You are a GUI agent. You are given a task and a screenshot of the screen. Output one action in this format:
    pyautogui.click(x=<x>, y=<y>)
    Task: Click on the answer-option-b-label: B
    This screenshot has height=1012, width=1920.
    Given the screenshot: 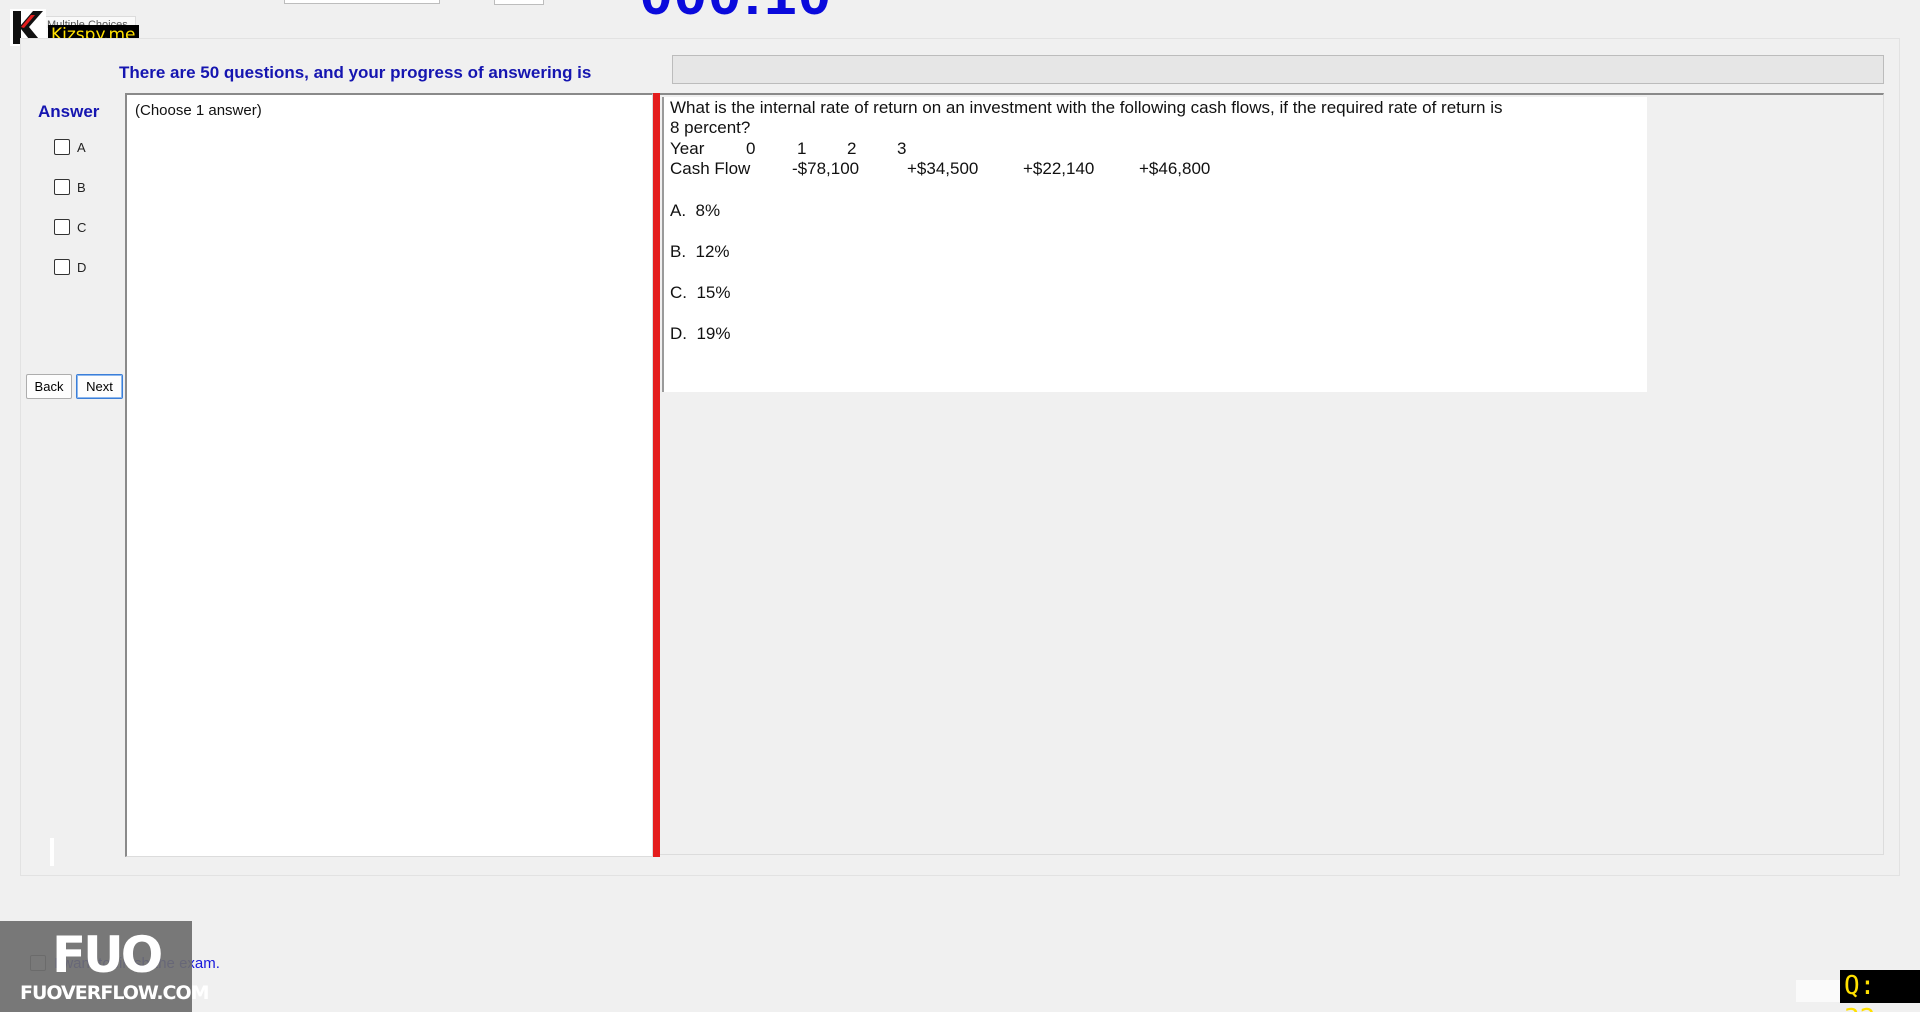 What is the action you would take?
    pyautogui.click(x=81, y=187)
    